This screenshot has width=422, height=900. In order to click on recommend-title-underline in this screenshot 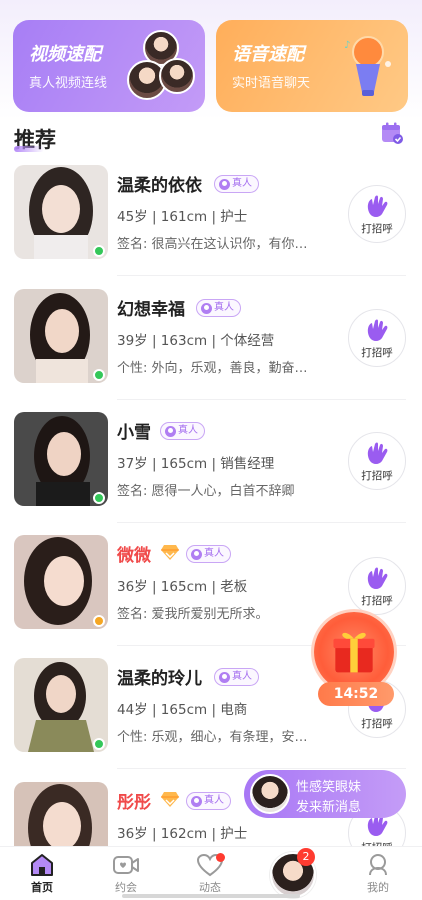, I will do `click(29, 149)`.